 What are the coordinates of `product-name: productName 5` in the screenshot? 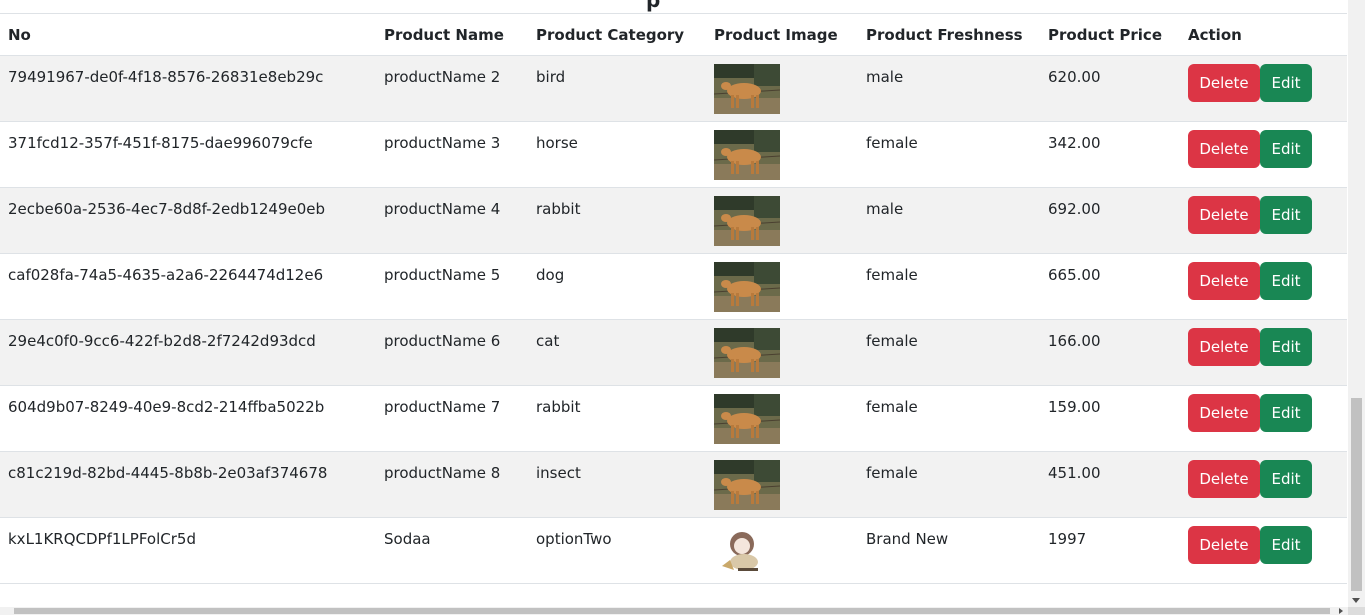 It's located at (442, 275).